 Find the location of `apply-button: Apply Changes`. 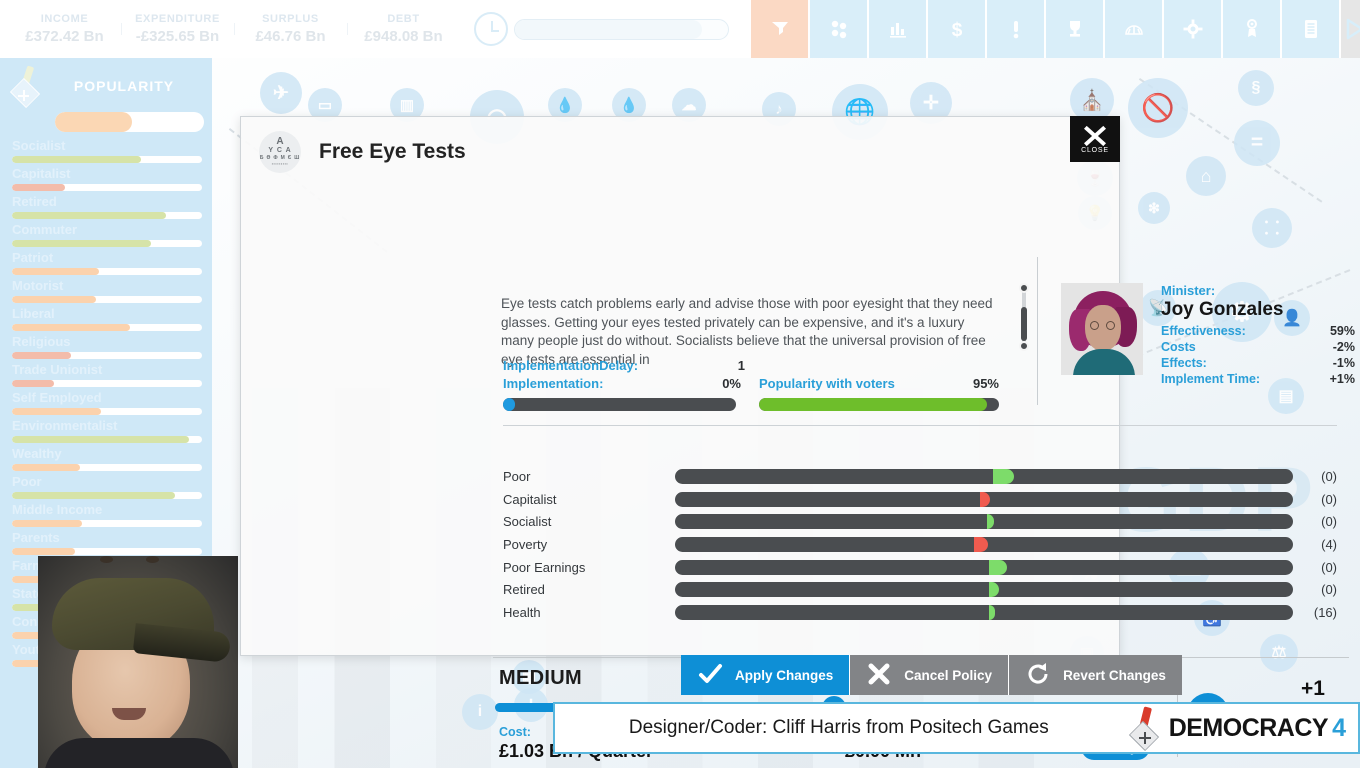

apply-button: Apply Changes is located at coordinates (766, 675).